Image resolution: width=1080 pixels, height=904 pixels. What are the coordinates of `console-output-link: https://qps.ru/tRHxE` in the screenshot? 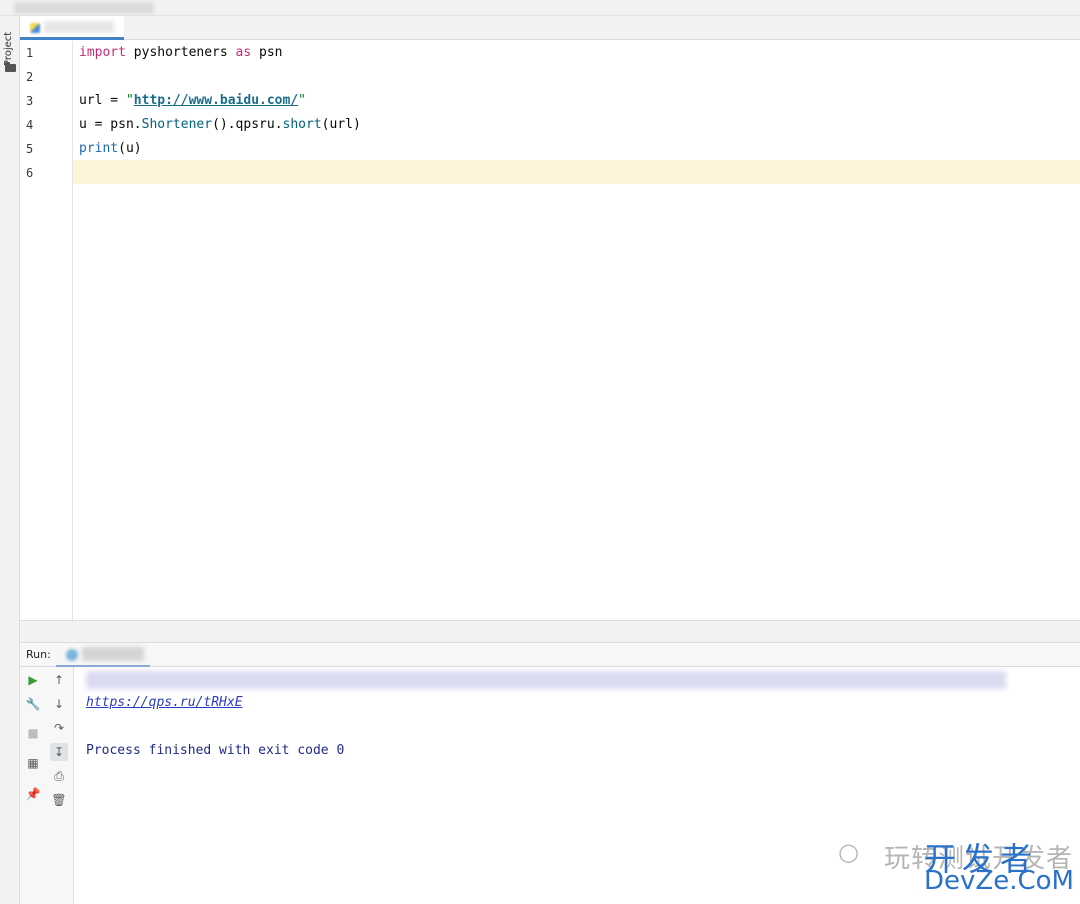 It's located at (164, 703).